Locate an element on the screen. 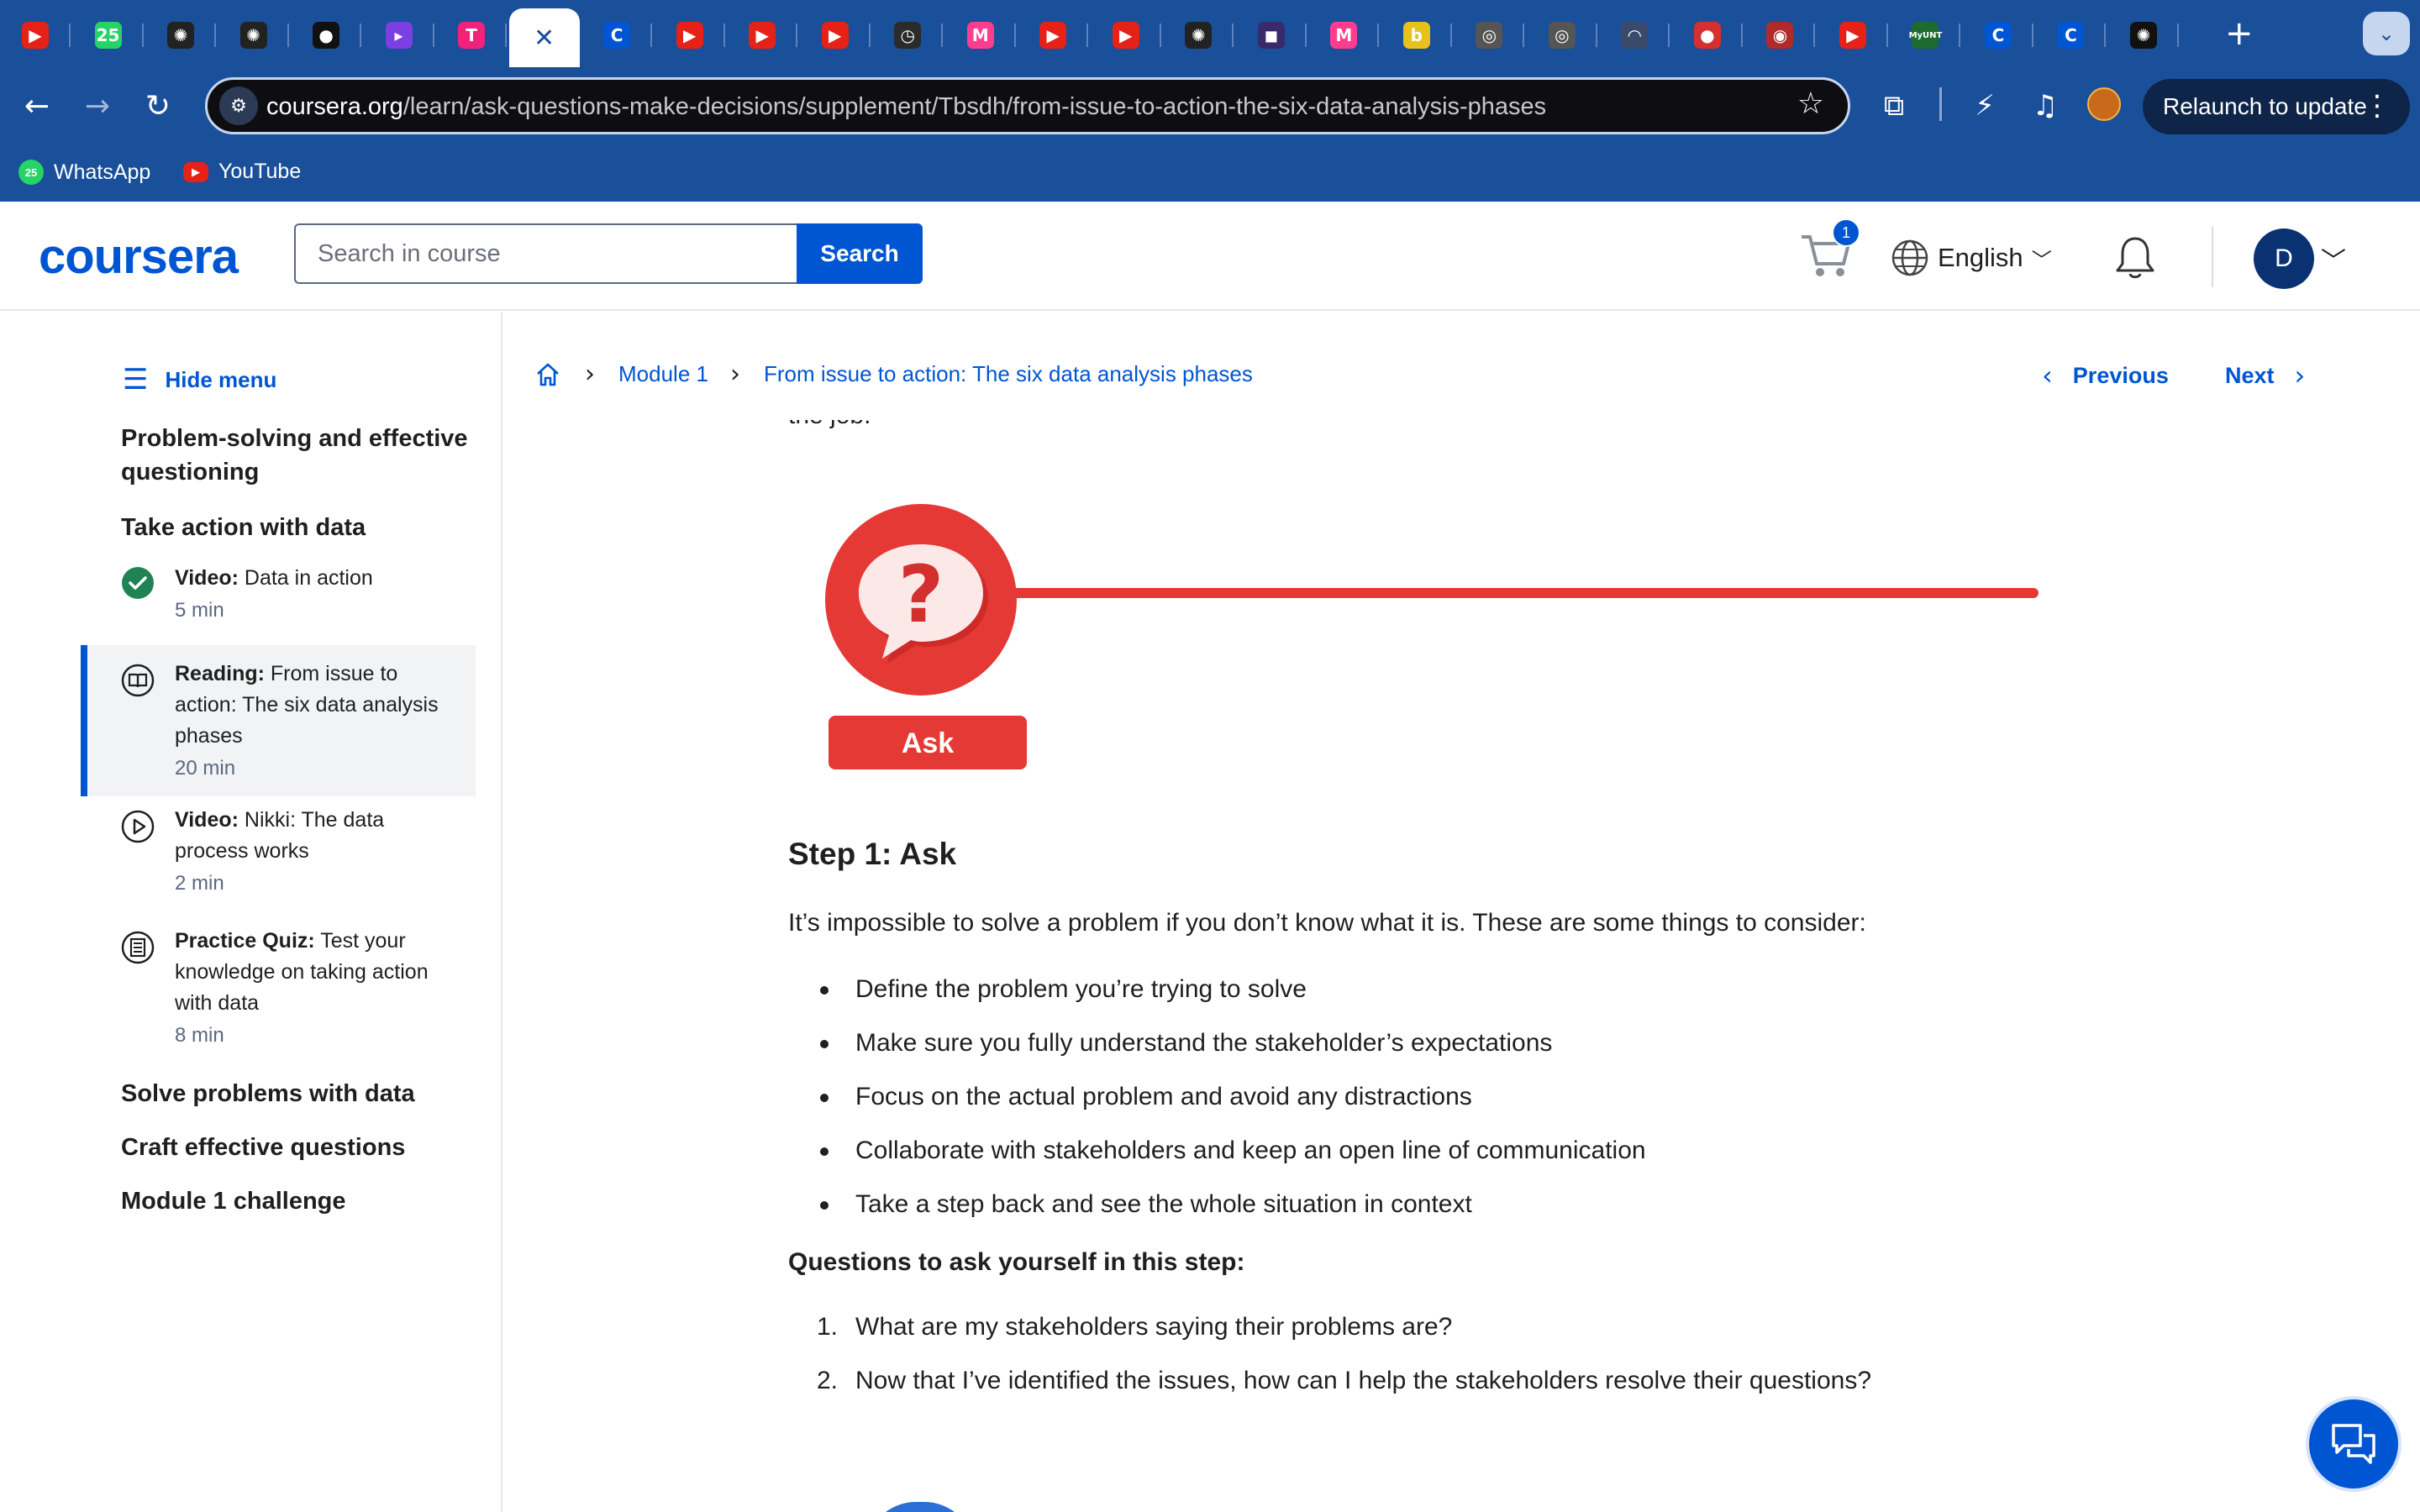 The width and height of the screenshot is (2420, 1512). browser-tab: ▸ is located at coordinates (404, 35).